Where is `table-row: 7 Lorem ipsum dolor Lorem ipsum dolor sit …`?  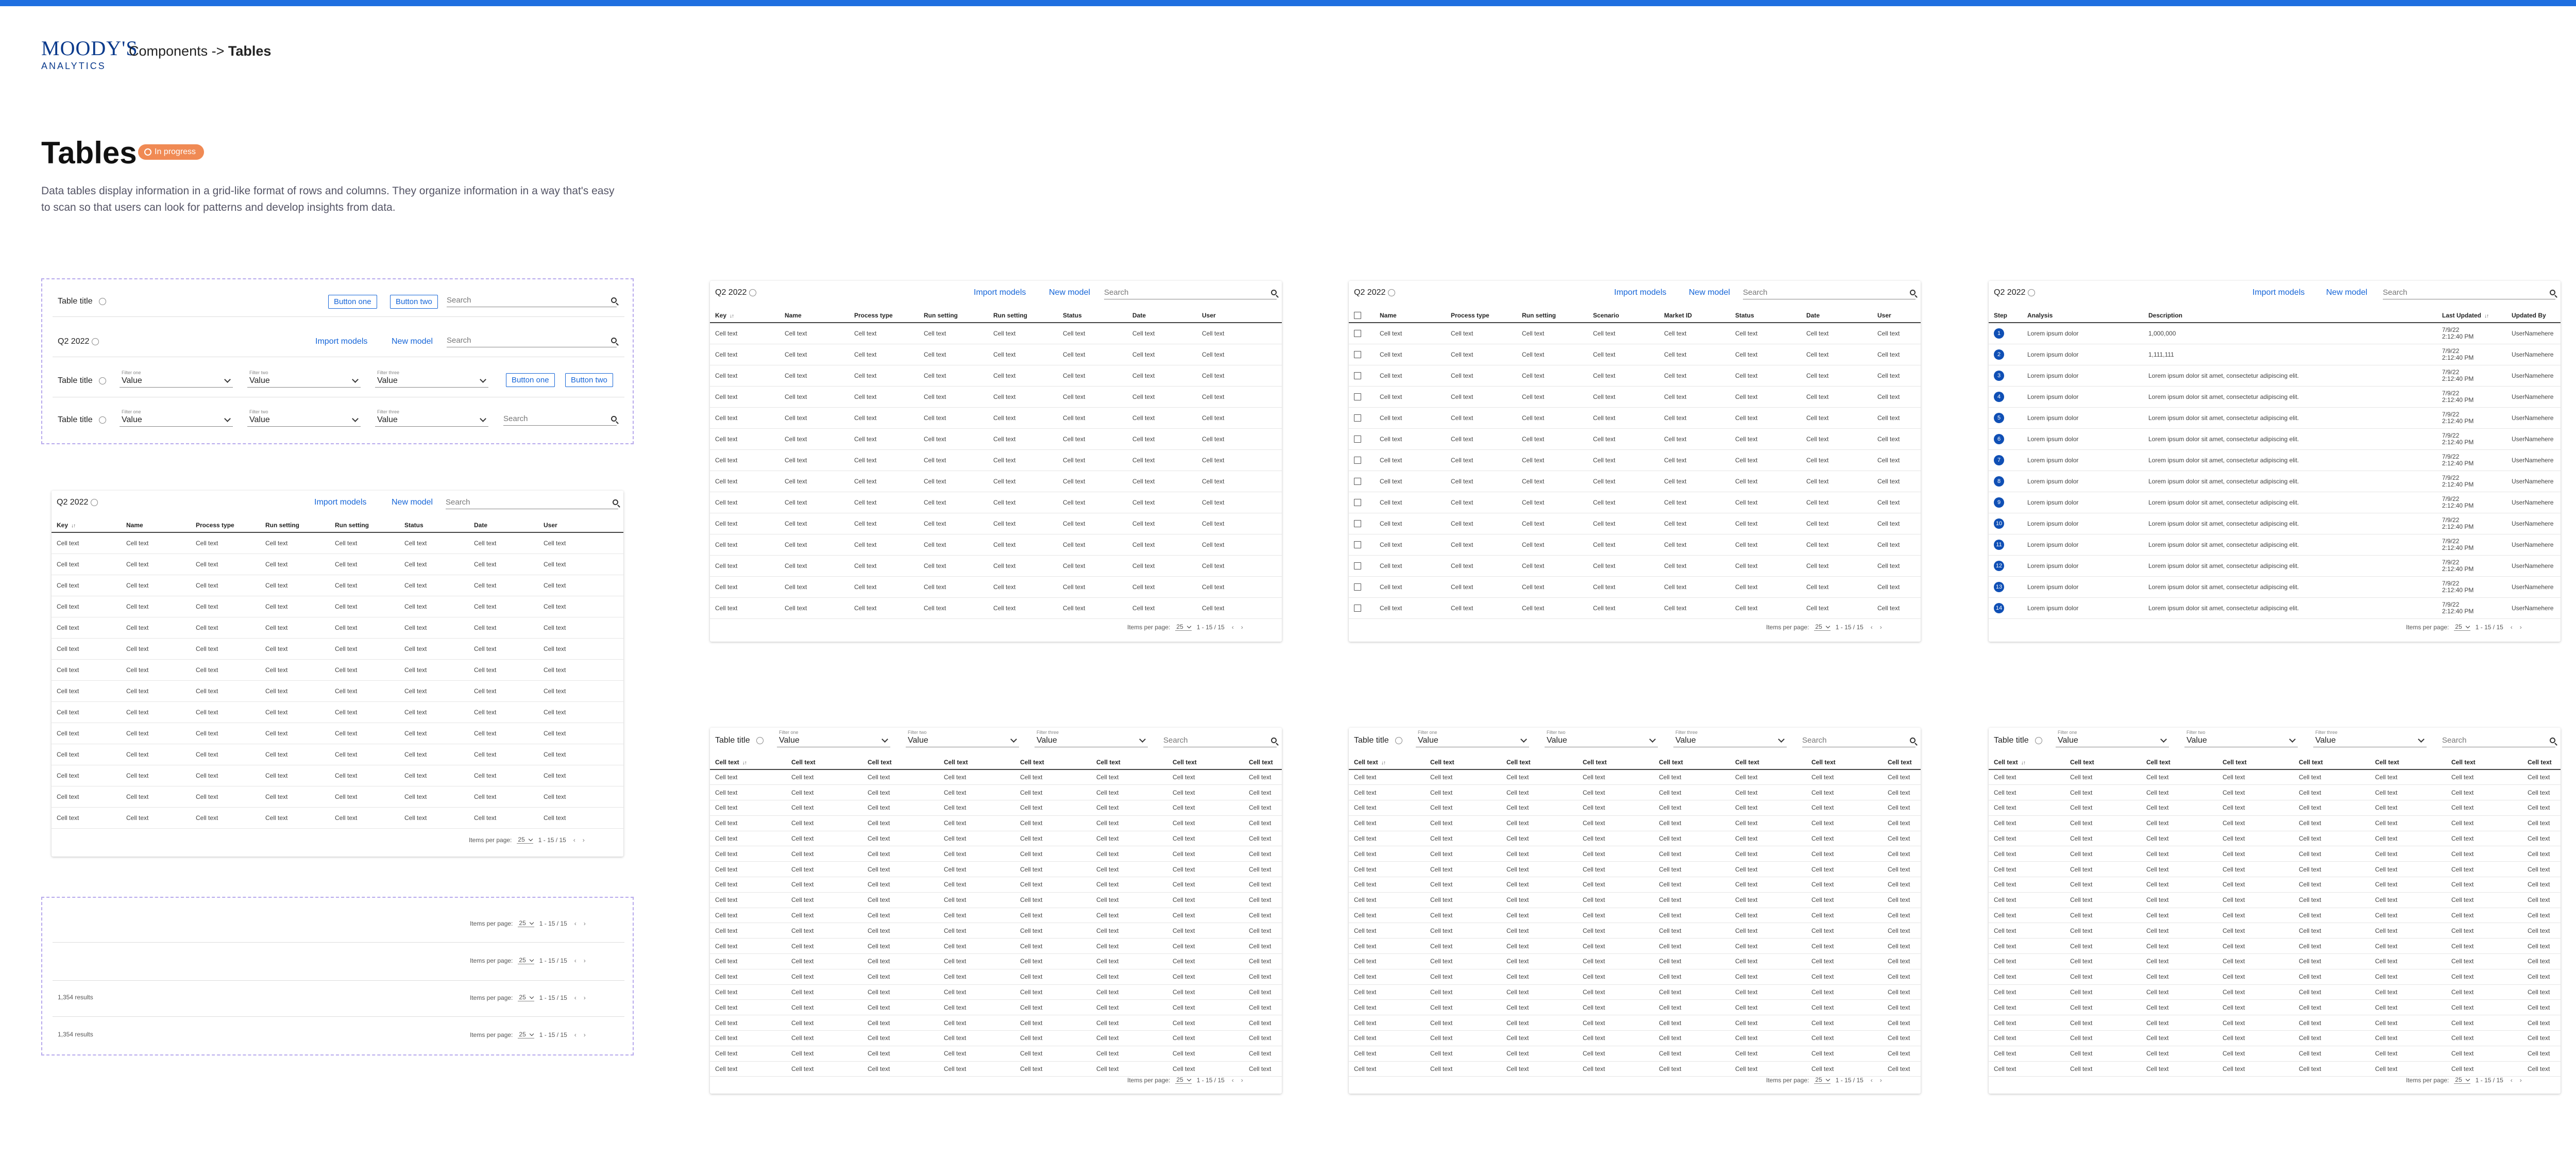
table-row: 7 Lorem ipsum dolor Lorem ipsum dolor sit … is located at coordinates (2275, 460).